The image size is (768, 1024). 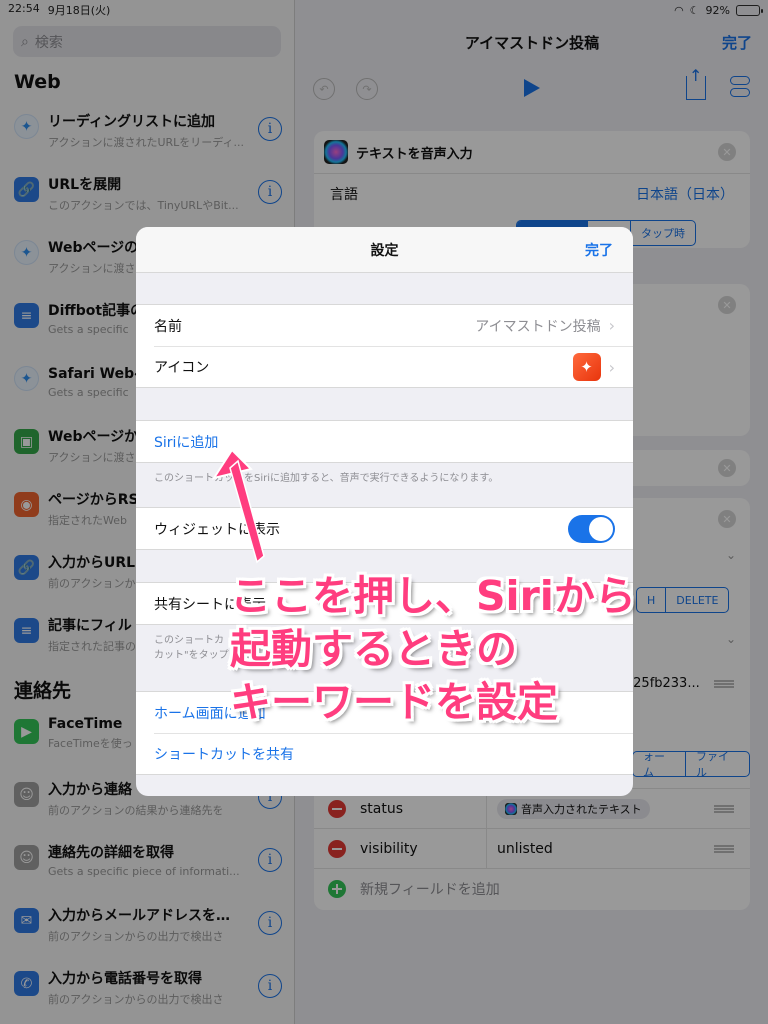 What do you see at coordinates (394, 702) in the screenshot?
I see `annotation-line-3: キーワードを設定` at bounding box center [394, 702].